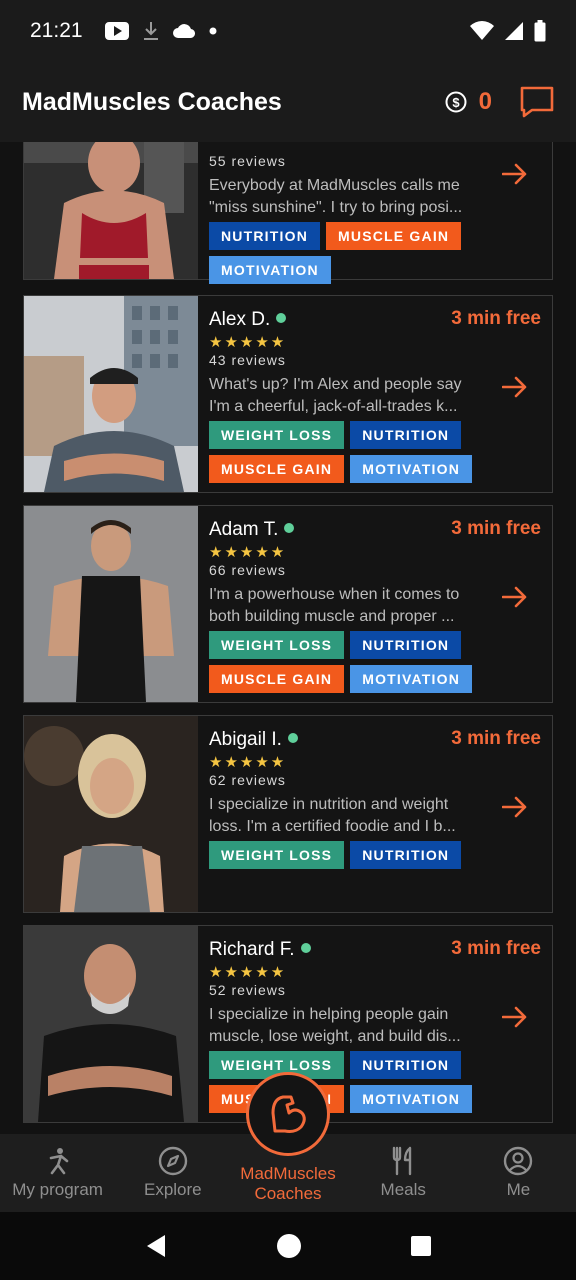 The image size is (576, 1280). What do you see at coordinates (402, 1161) in the screenshot?
I see `fork-knife-icon` at bounding box center [402, 1161].